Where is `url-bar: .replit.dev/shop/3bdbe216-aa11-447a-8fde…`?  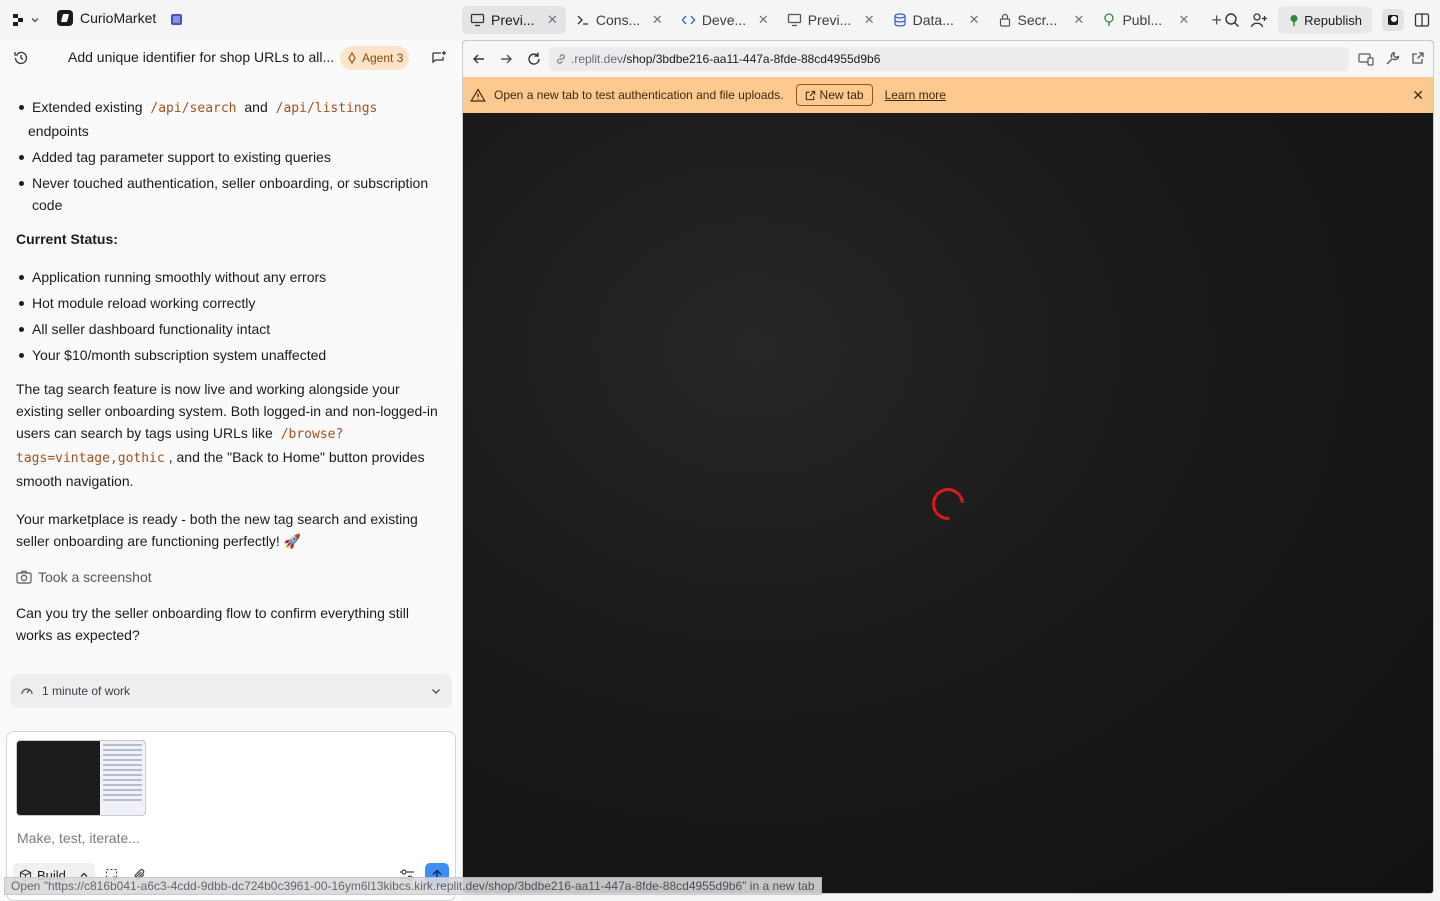
url-bar: .replit.dev/shop/3bdbe216-aa11-447a-8fde… is located at coordinates (948, 59).